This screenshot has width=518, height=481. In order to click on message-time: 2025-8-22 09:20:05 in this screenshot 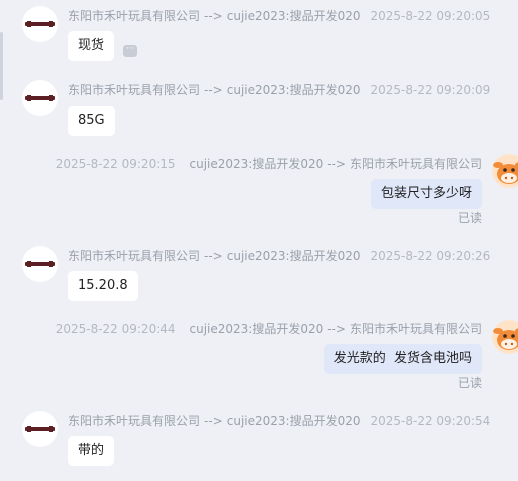, I will do `click(430, 16)`.